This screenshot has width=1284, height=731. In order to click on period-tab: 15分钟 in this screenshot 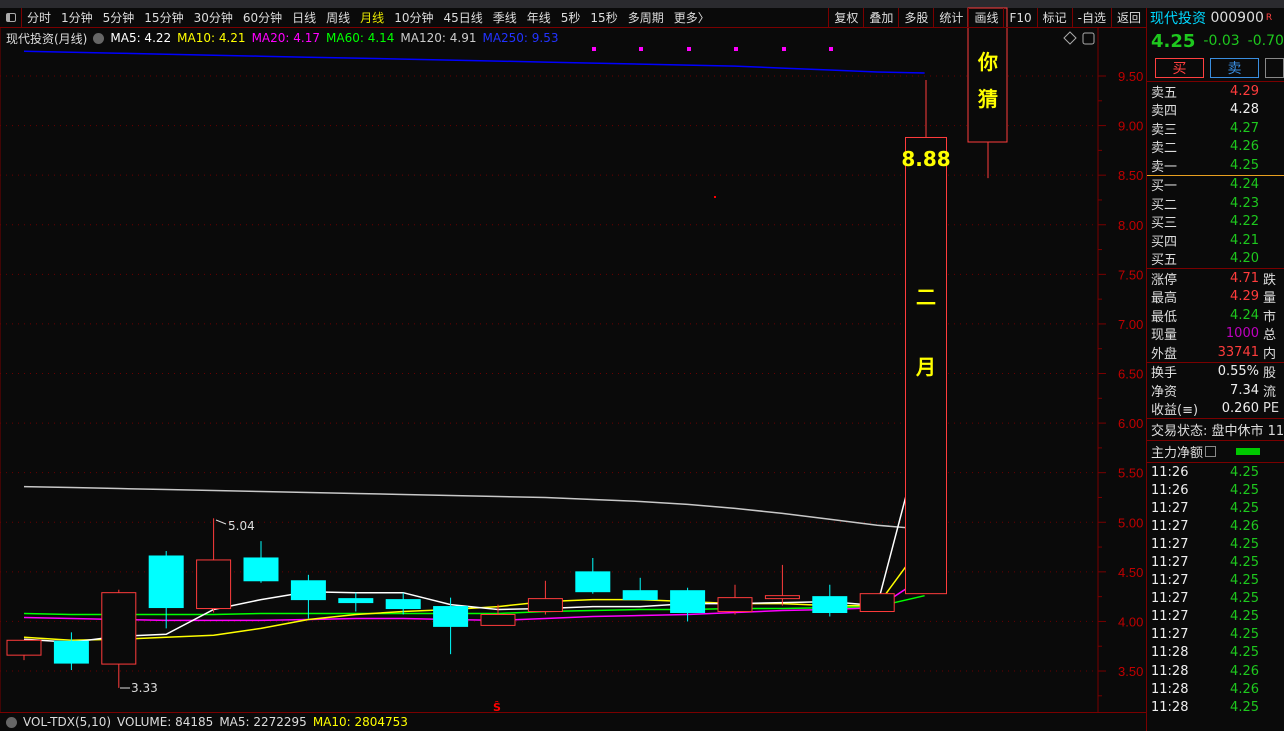, I will do `click(163, 17)`.